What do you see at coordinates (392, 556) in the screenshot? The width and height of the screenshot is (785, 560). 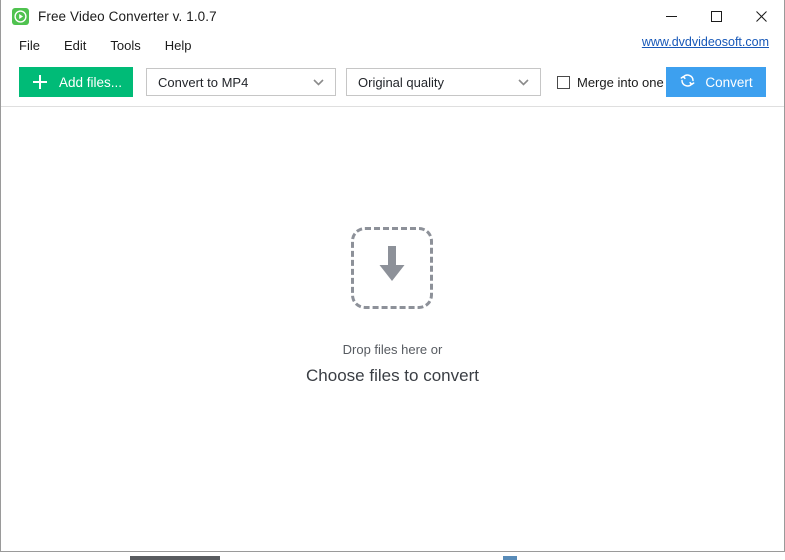 I see `desktop-strip` at bounding box center [392, 556].